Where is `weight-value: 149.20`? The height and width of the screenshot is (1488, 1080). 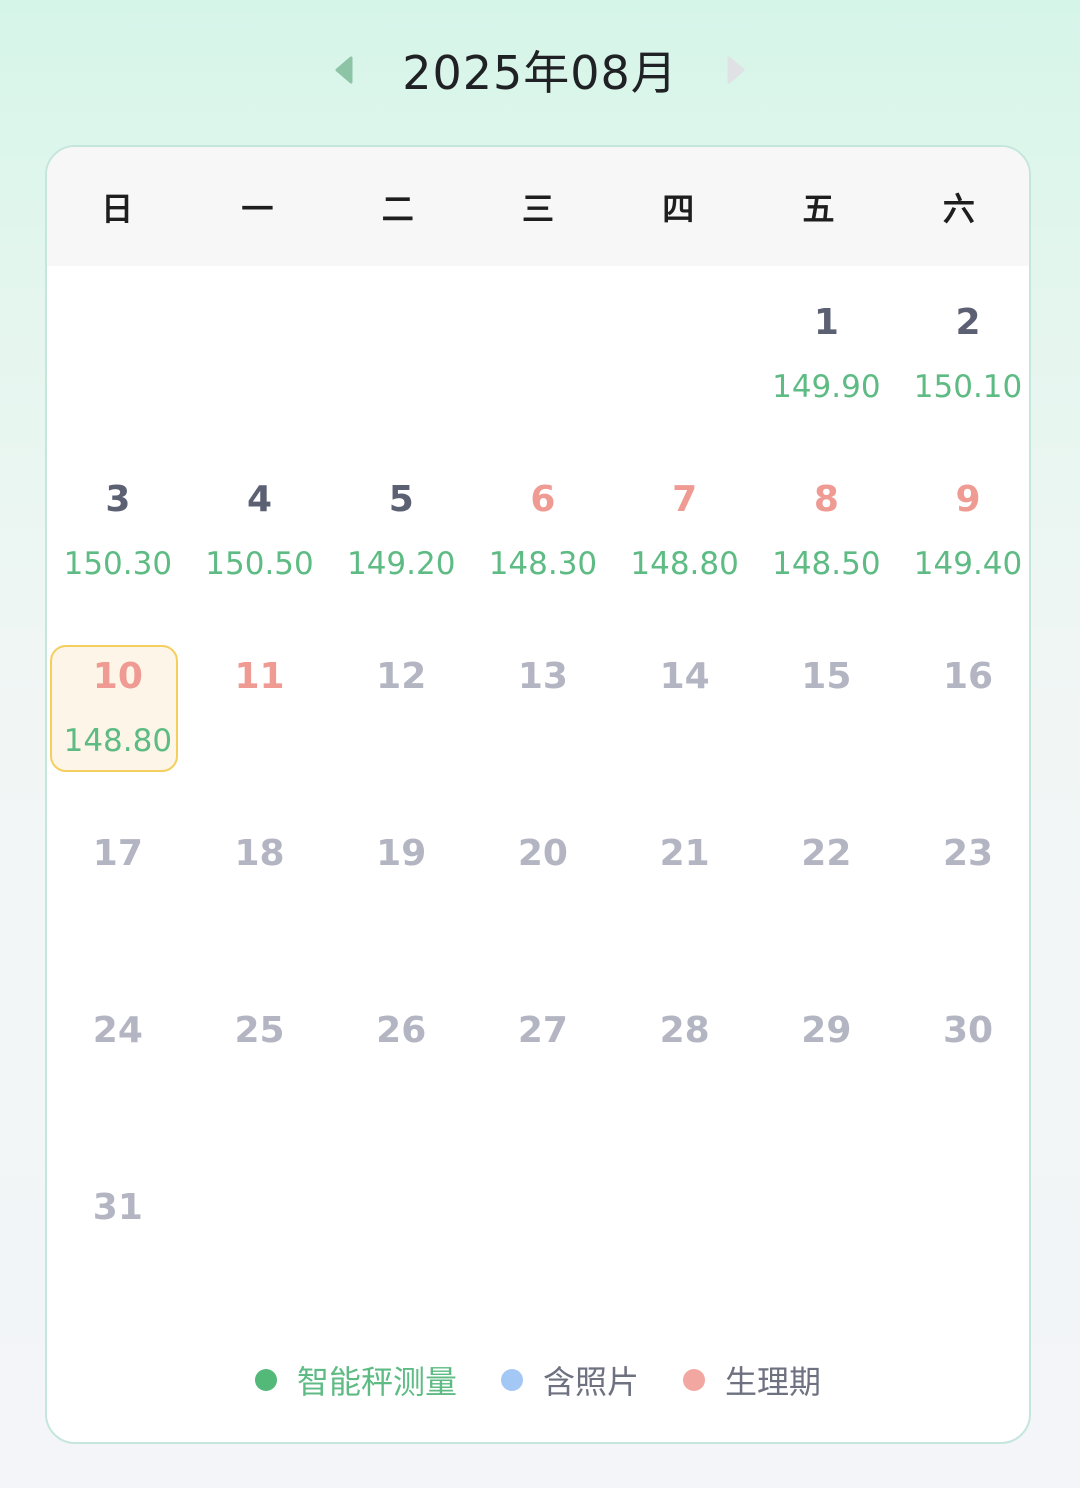 weight-value: 149.20 is located at coordinates (401, 564).